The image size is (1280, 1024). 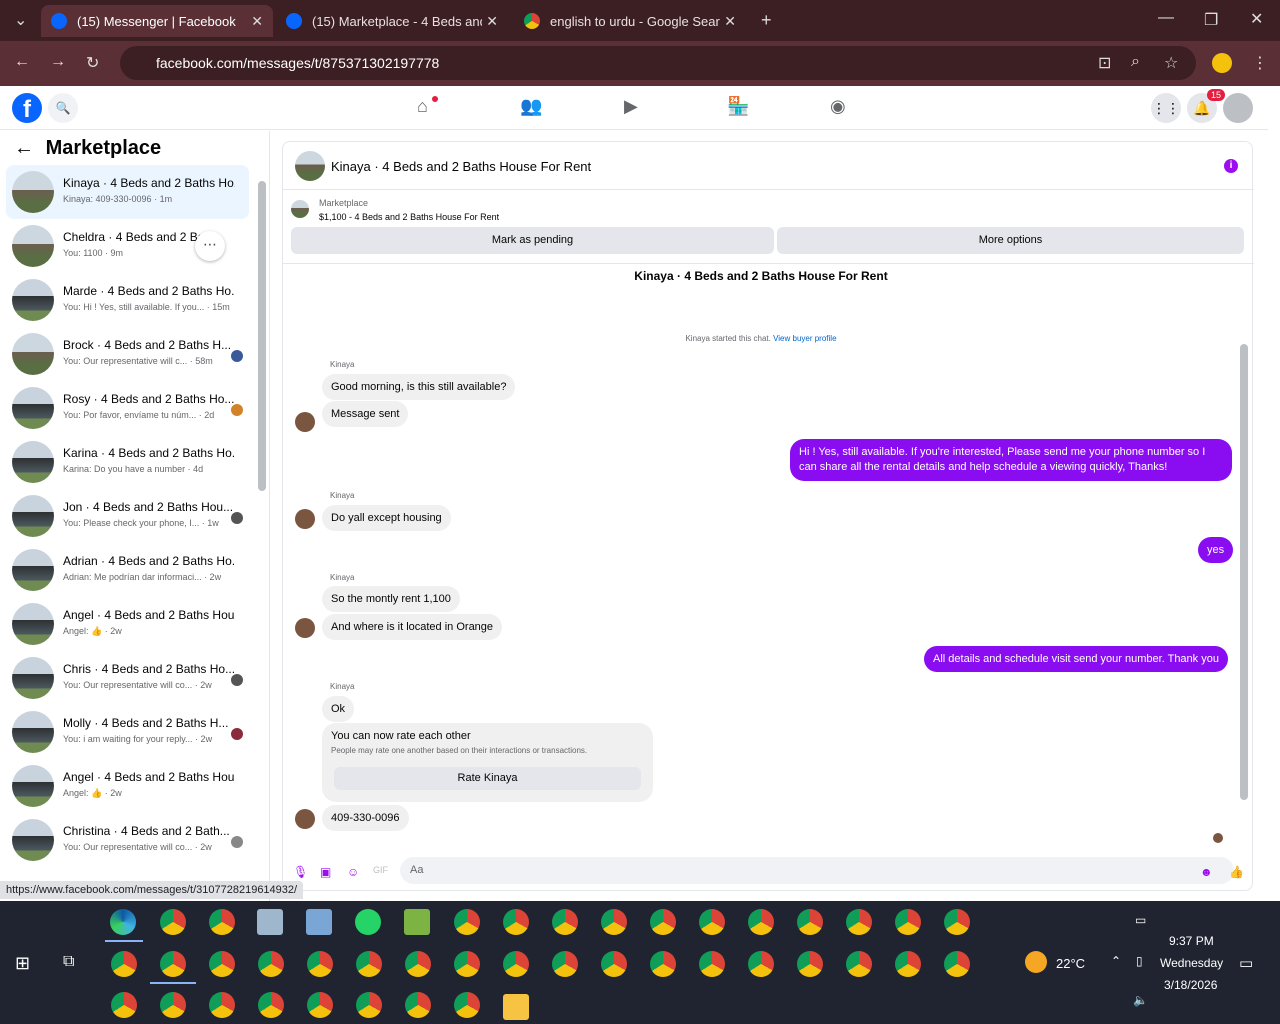 I want to click on marketplace-icon: 🏪, so click(x=738, y=106).